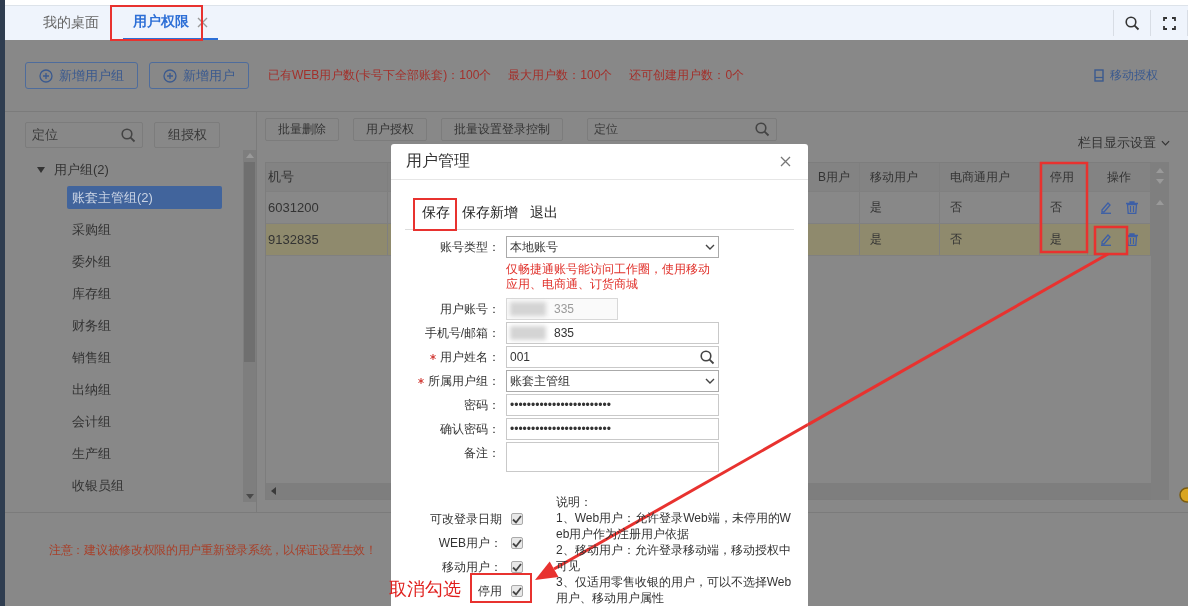 This screenshot has height=606, width=1188. Describe the element at coordinates (990, 177) in the screenshot. I see `column-header: 电商通用户` at that location.